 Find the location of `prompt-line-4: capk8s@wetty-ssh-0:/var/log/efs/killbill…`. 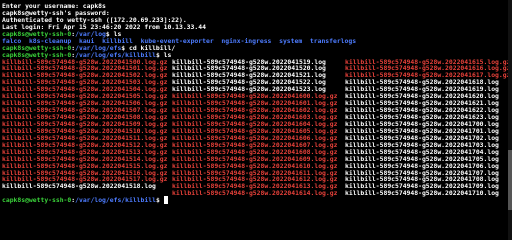

prompt-line-4: capk8s@wetty-ssh-0:/var/log/efs/killbill… is located at coordinates (256, 200).